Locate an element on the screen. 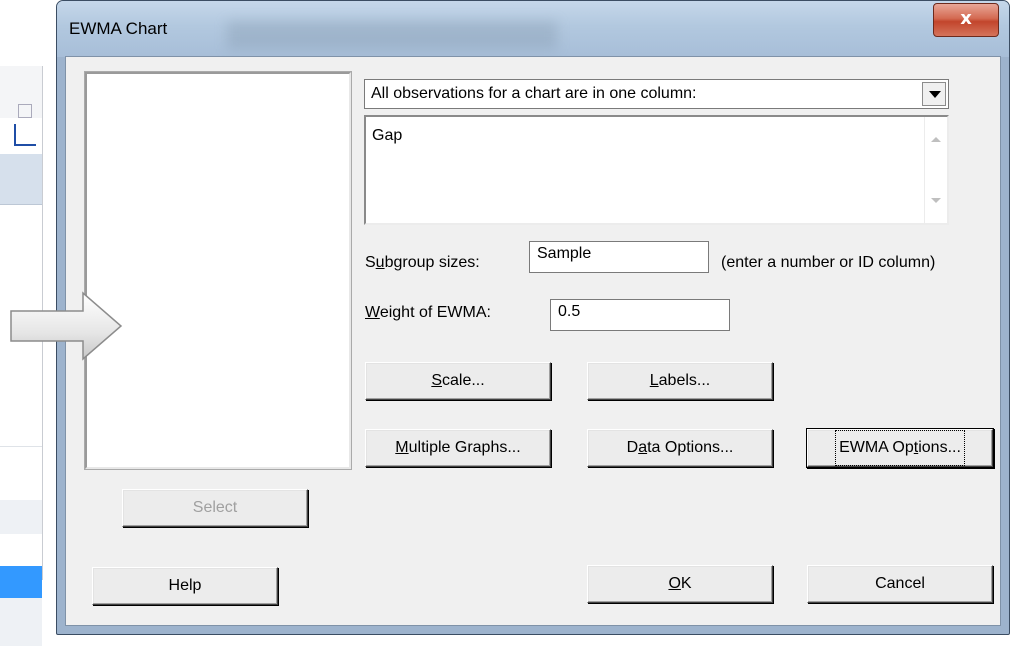 This screenshot has height=646, width=1012. scroll-up-icon is located at coordinates (936, 139).